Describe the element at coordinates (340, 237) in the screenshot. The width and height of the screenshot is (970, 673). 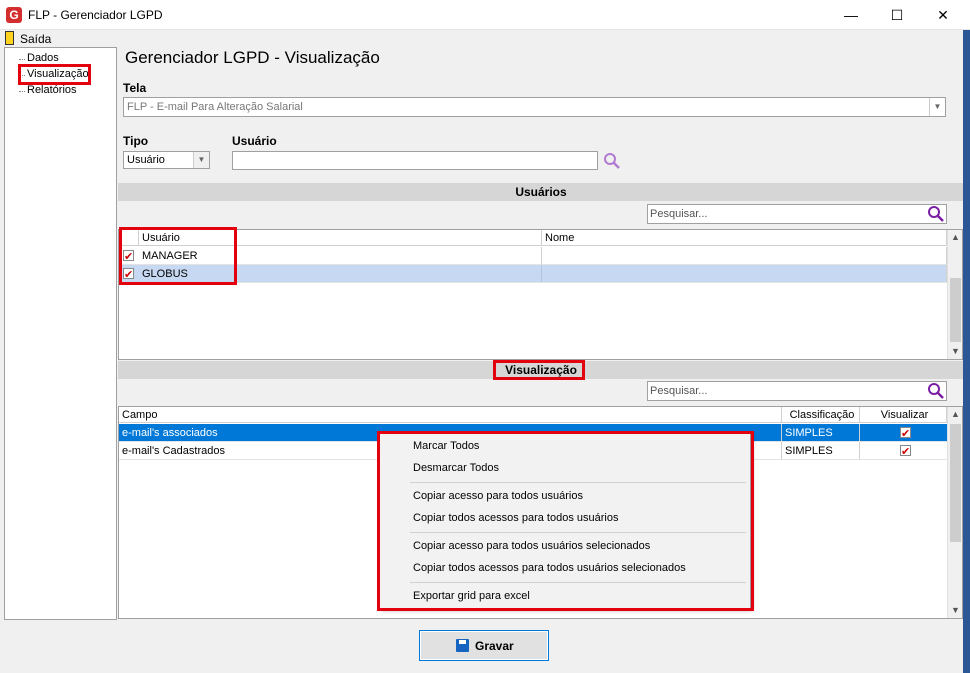
I see `column-header-usuario: Usuário` at that location.